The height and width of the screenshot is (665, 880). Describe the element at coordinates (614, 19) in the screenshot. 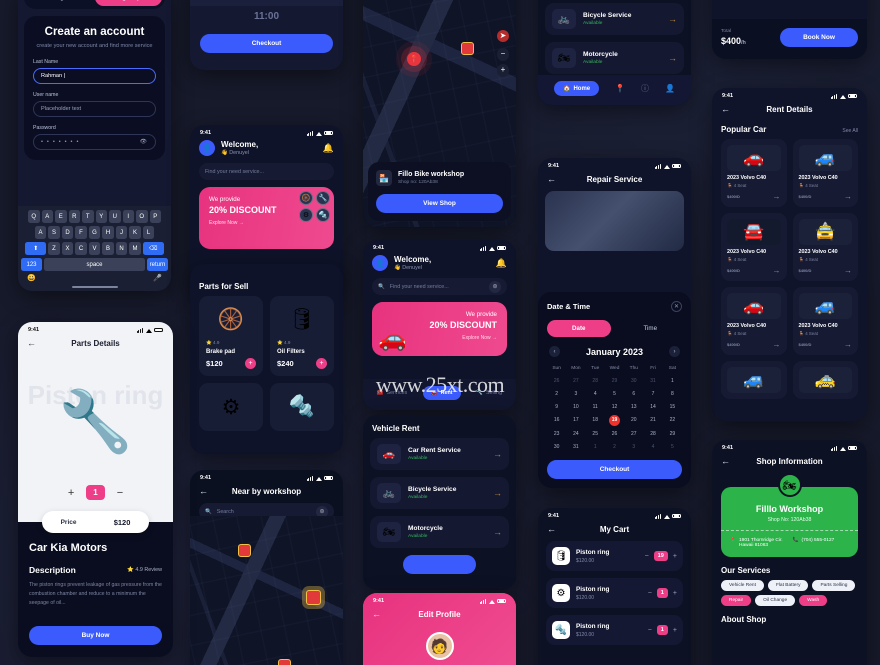

I see `service-row-bicycle: 🚲 Bicycle Service Available →` at that location.